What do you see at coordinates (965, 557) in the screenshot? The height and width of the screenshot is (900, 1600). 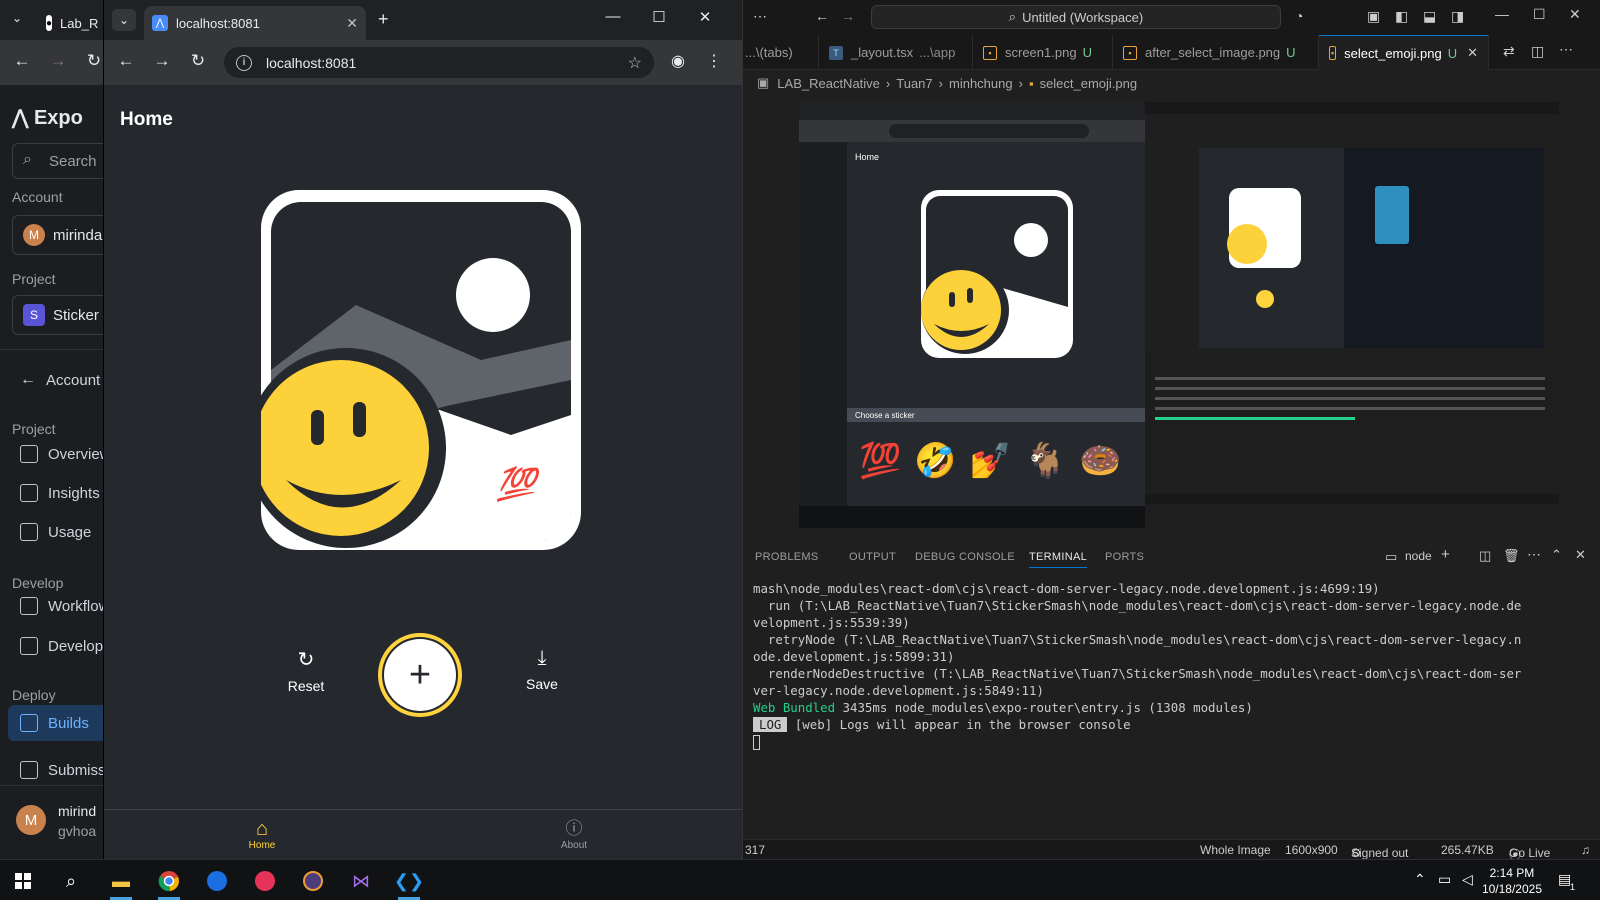 I see `tab-debug-console: DEBUG CONSOLE` at bounding box center [965, 557].